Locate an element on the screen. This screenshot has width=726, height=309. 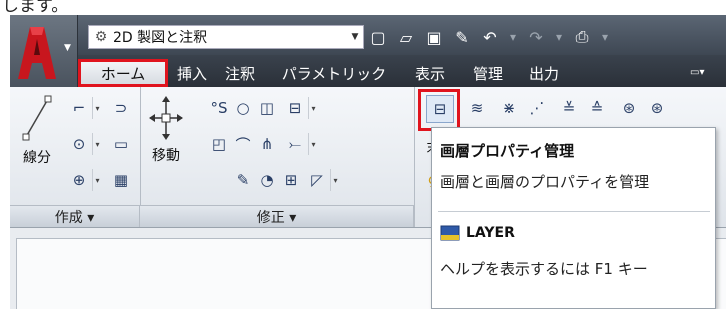
panel-separator is located at coordinates (414, 157).